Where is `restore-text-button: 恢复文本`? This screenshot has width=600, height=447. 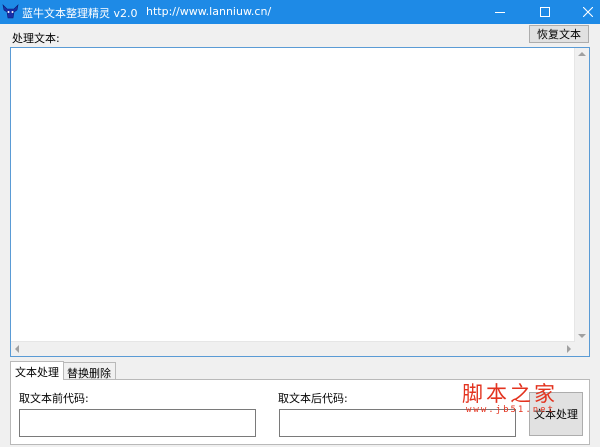
restore-text-button: 恢复文本 is located at coordinates (559, 34).